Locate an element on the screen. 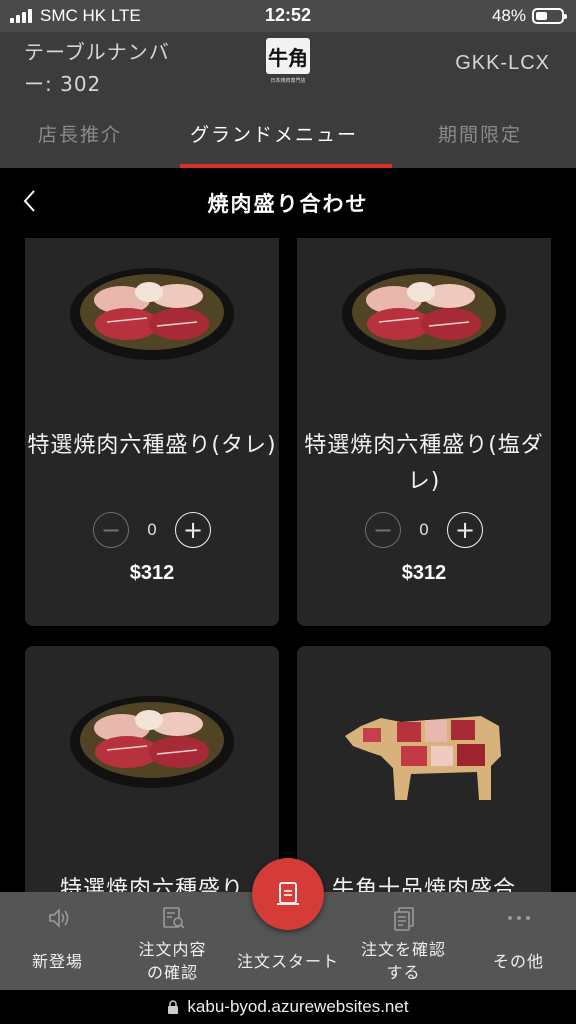 The image size is (576, 1024). status-bar: SMC HK LTE 12:52 48% is located at coordinates (288, 16).